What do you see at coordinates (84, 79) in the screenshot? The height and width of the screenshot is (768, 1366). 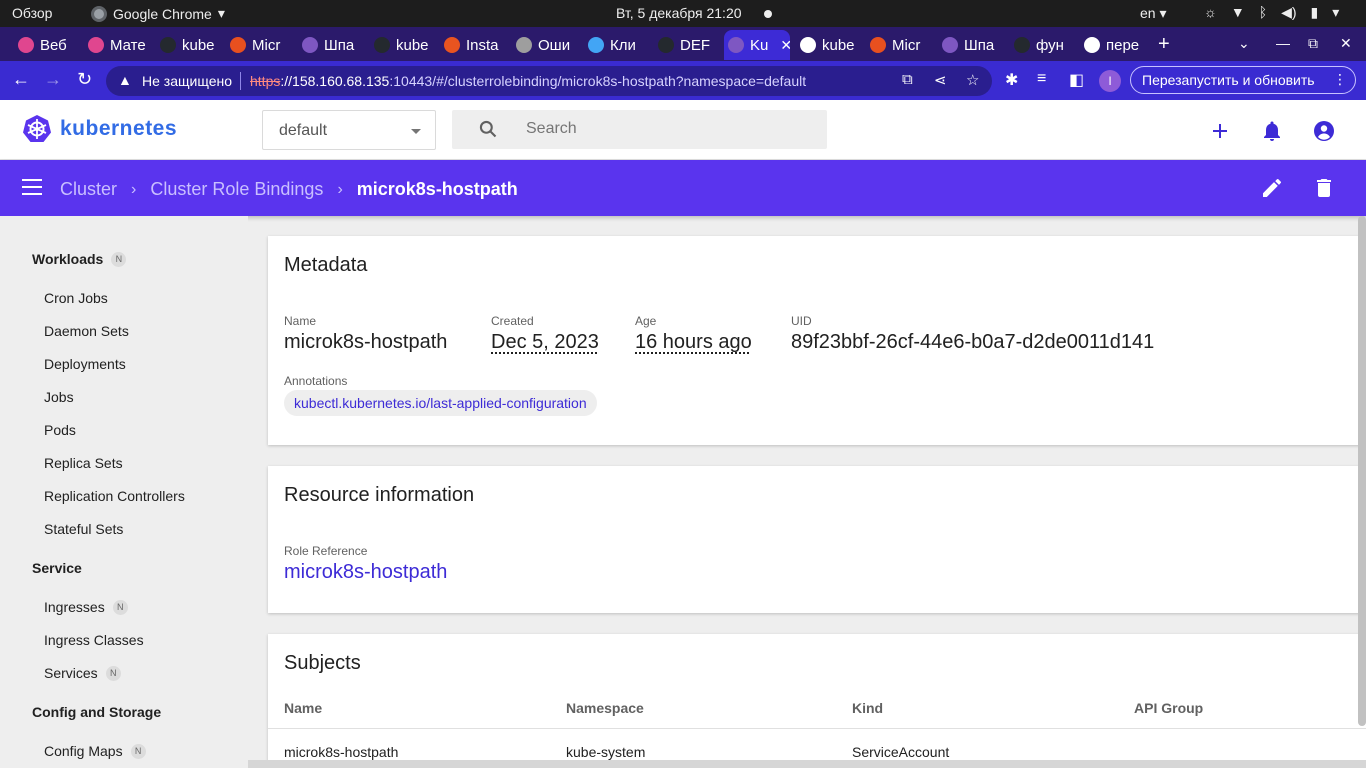 I see `reload-icon: ↻` at bounding box center [84, 79].